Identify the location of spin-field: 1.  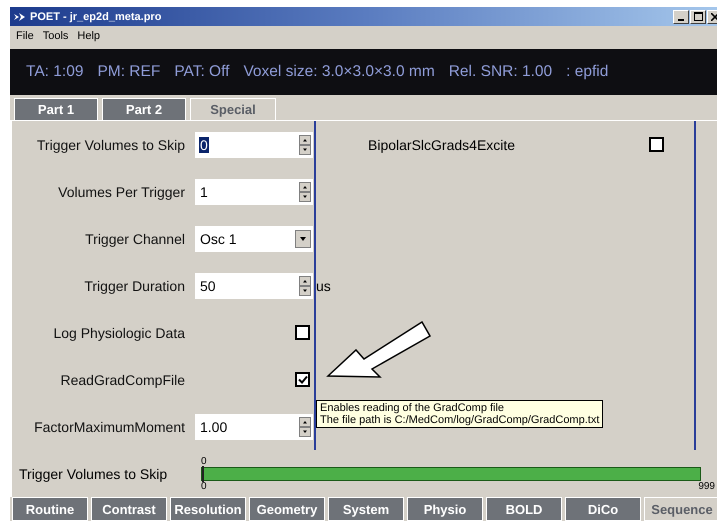
(254, 191).